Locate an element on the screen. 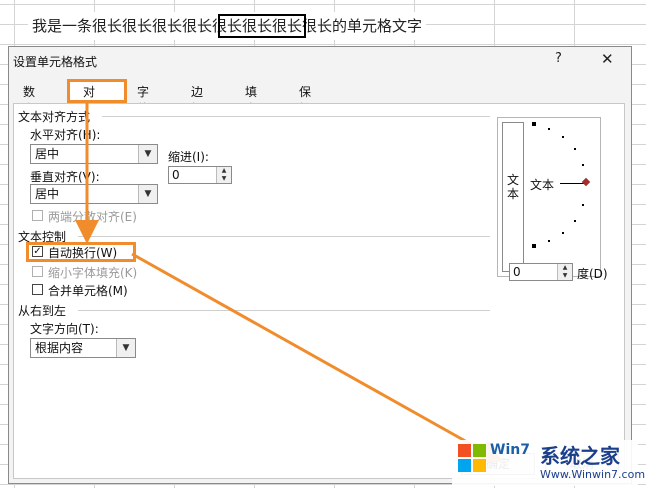 The width and height of the screenshot is (646, 488). close-icon: ✕ is located at coordinates (607, 59).